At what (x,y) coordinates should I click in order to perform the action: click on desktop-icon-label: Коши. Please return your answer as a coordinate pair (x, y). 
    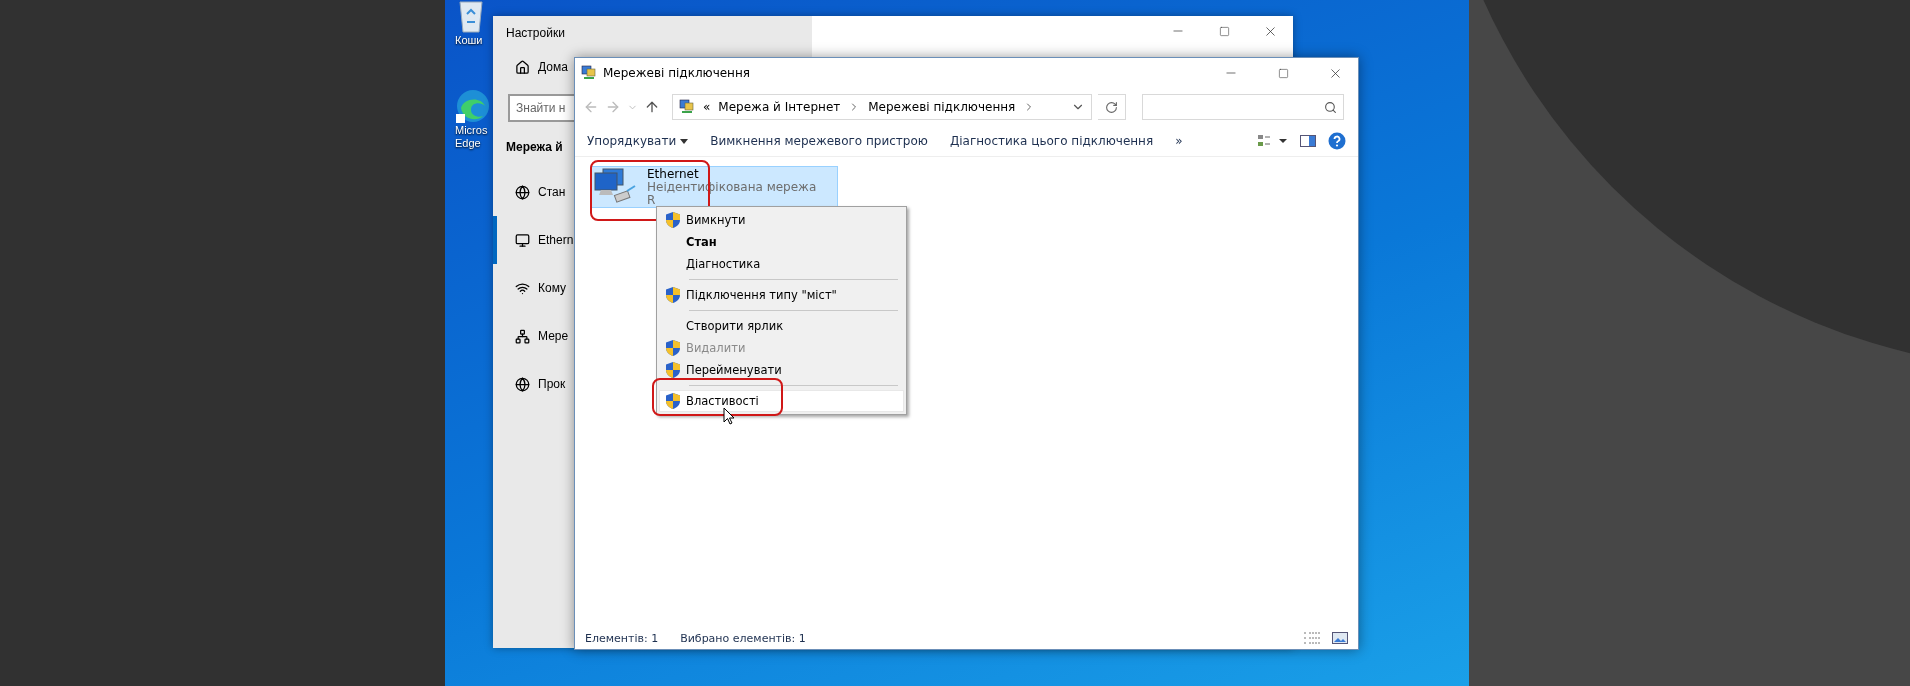
    Looking at the image, I should click on (469, 40).